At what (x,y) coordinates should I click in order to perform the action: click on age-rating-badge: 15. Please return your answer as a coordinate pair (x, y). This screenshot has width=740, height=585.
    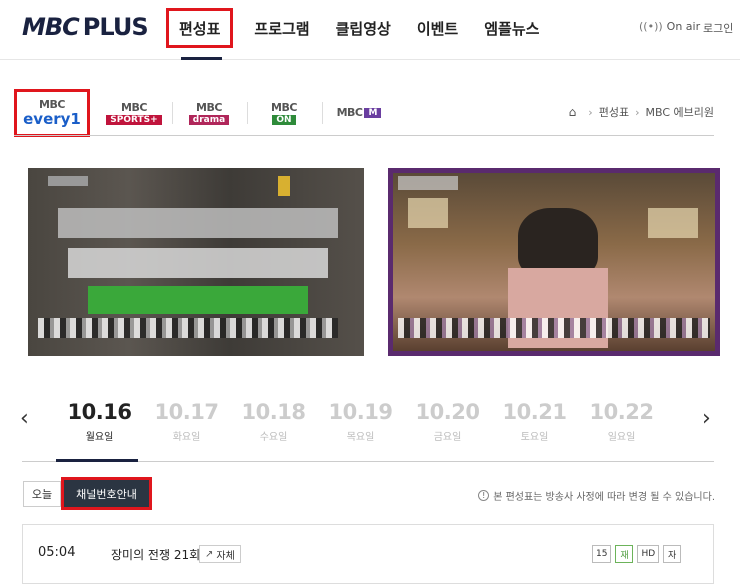
    Looking at the image, I should click on (602, 554).